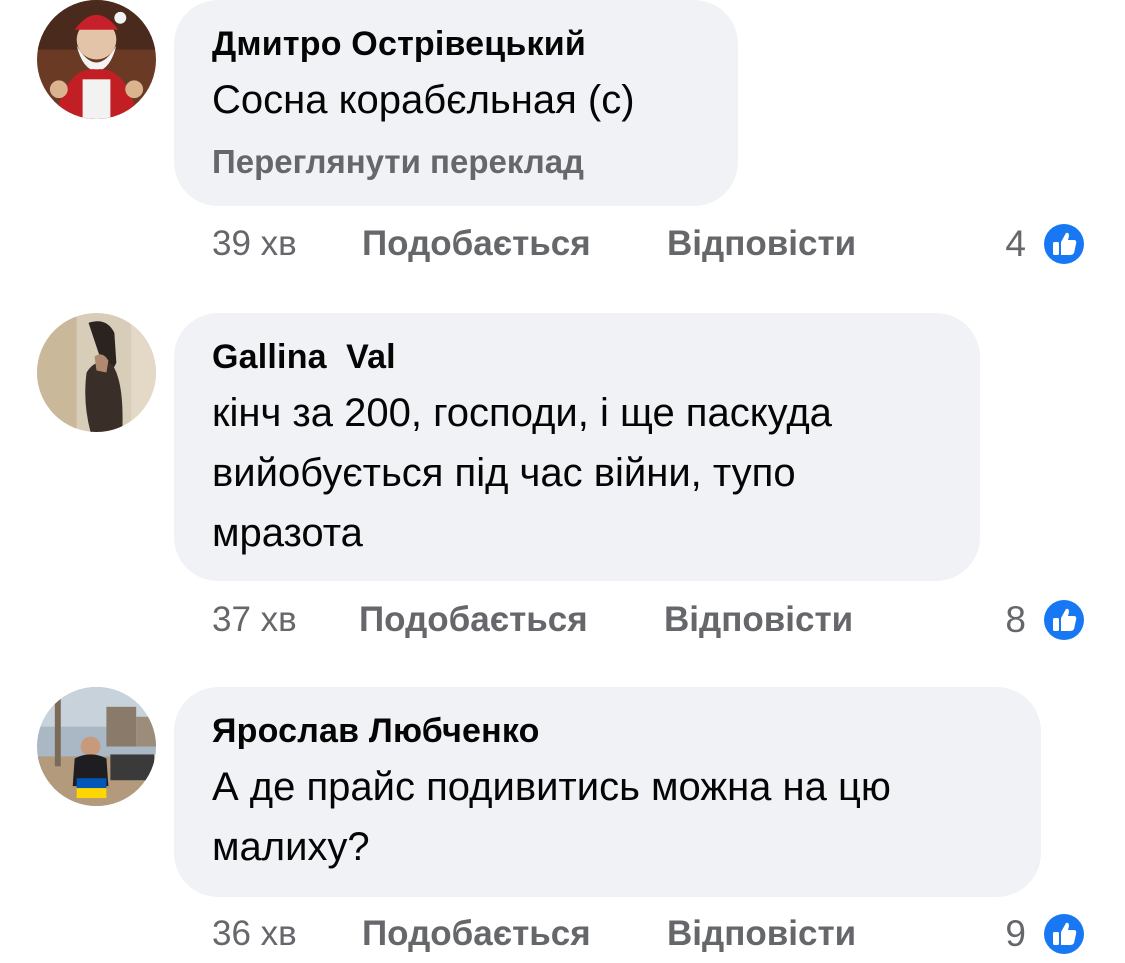  What do you see at coordinates (291, 847) in the screenshot?
I see `comment-text-line: малиху?` at bounding box center [291, 847].